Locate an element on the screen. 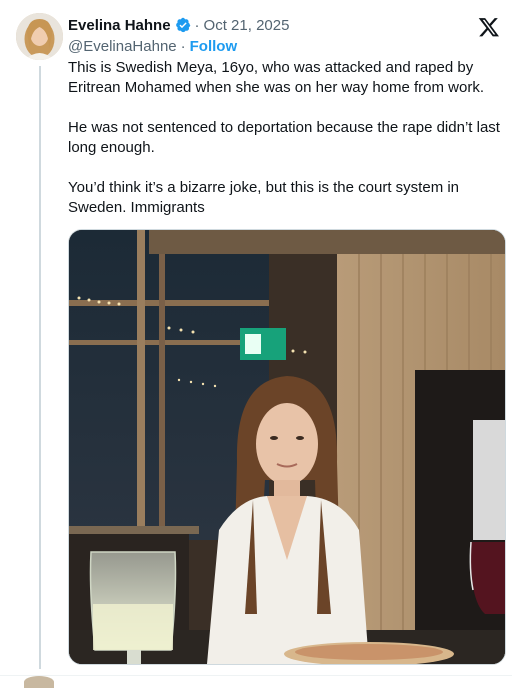 Image resolution: width=512 pixels, height=688 pixels. bottom-divider is located at coordinates (256, 675).